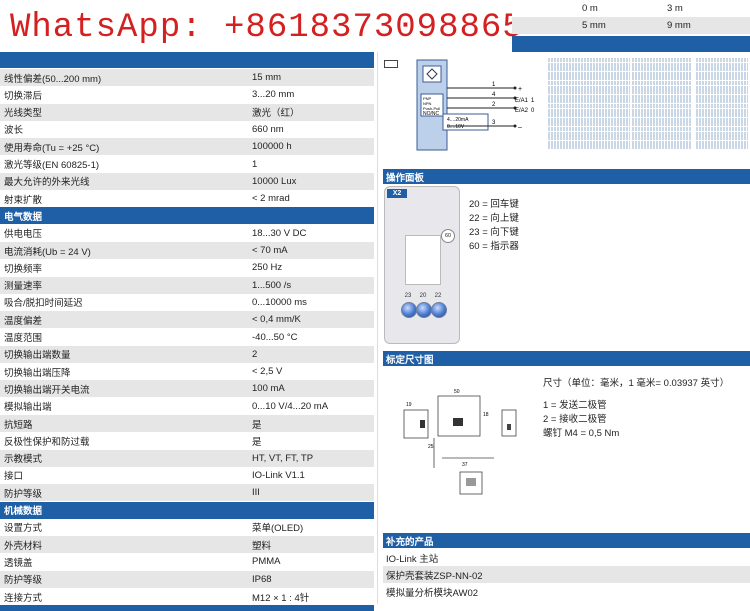 Image resolution: width=750 pixels, height=611 pixels. What do you see at coordinates (187, 77) in the screenshot?
I see `spec-row: 线性偏差(50...200 mm) 15 mm` at bounding box center [187, 77].